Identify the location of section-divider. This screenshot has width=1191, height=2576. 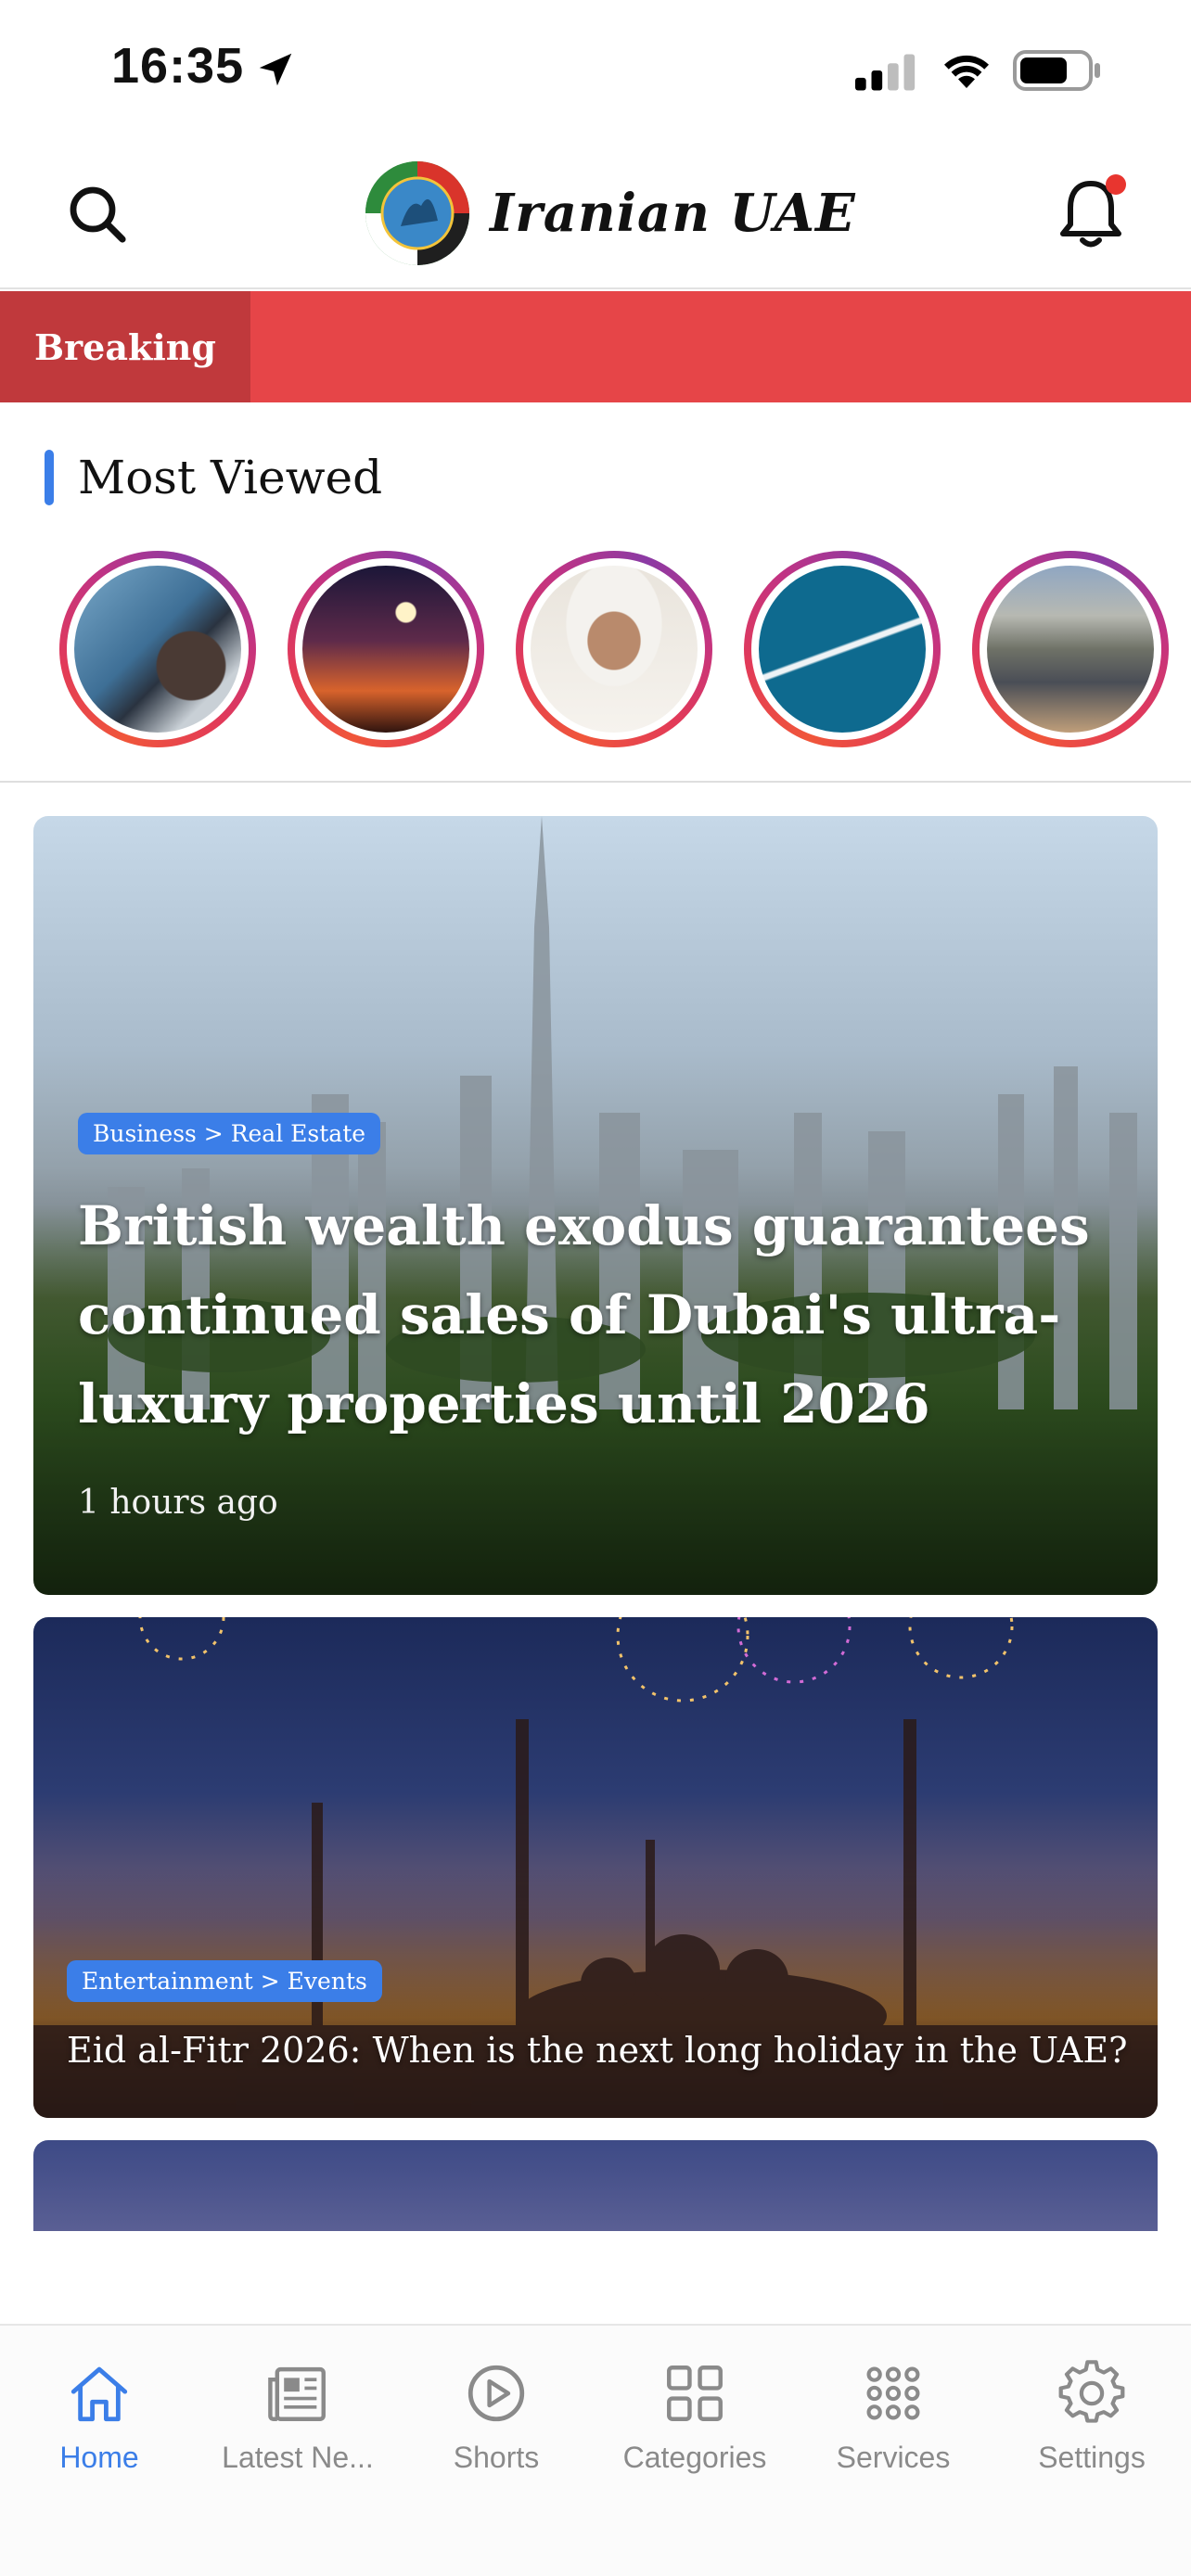
(595, 782).